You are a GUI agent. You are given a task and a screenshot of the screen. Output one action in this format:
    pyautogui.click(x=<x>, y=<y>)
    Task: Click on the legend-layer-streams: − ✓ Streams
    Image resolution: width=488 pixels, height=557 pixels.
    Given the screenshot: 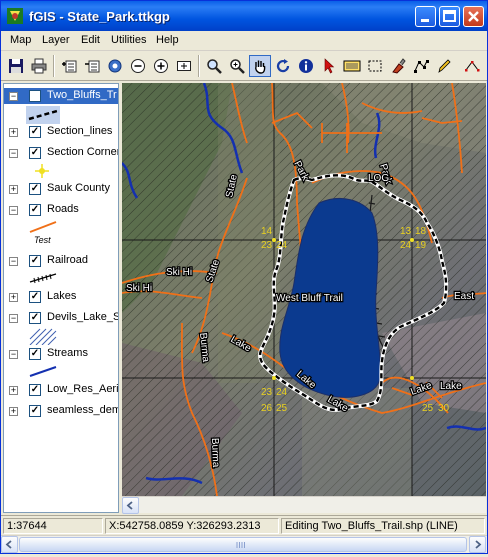 What is the action you would take?
    pyautogui.click(x=61, y=354)
    